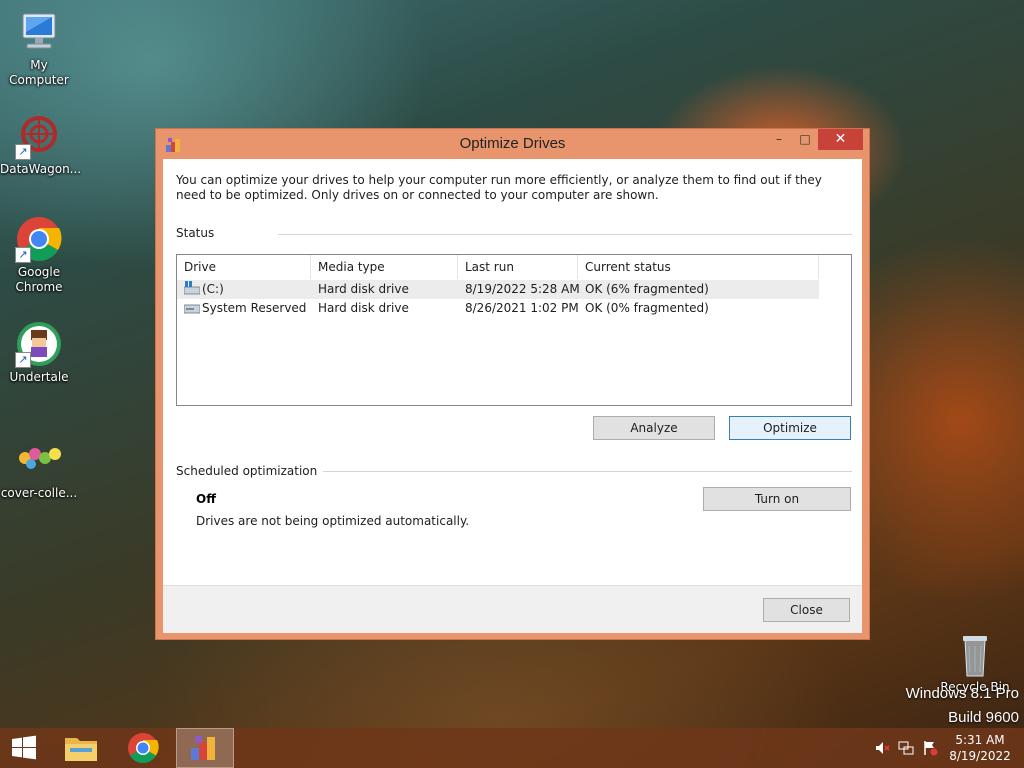  I want to click on os-watermark-line2: Build 9600, so click(983, 717).